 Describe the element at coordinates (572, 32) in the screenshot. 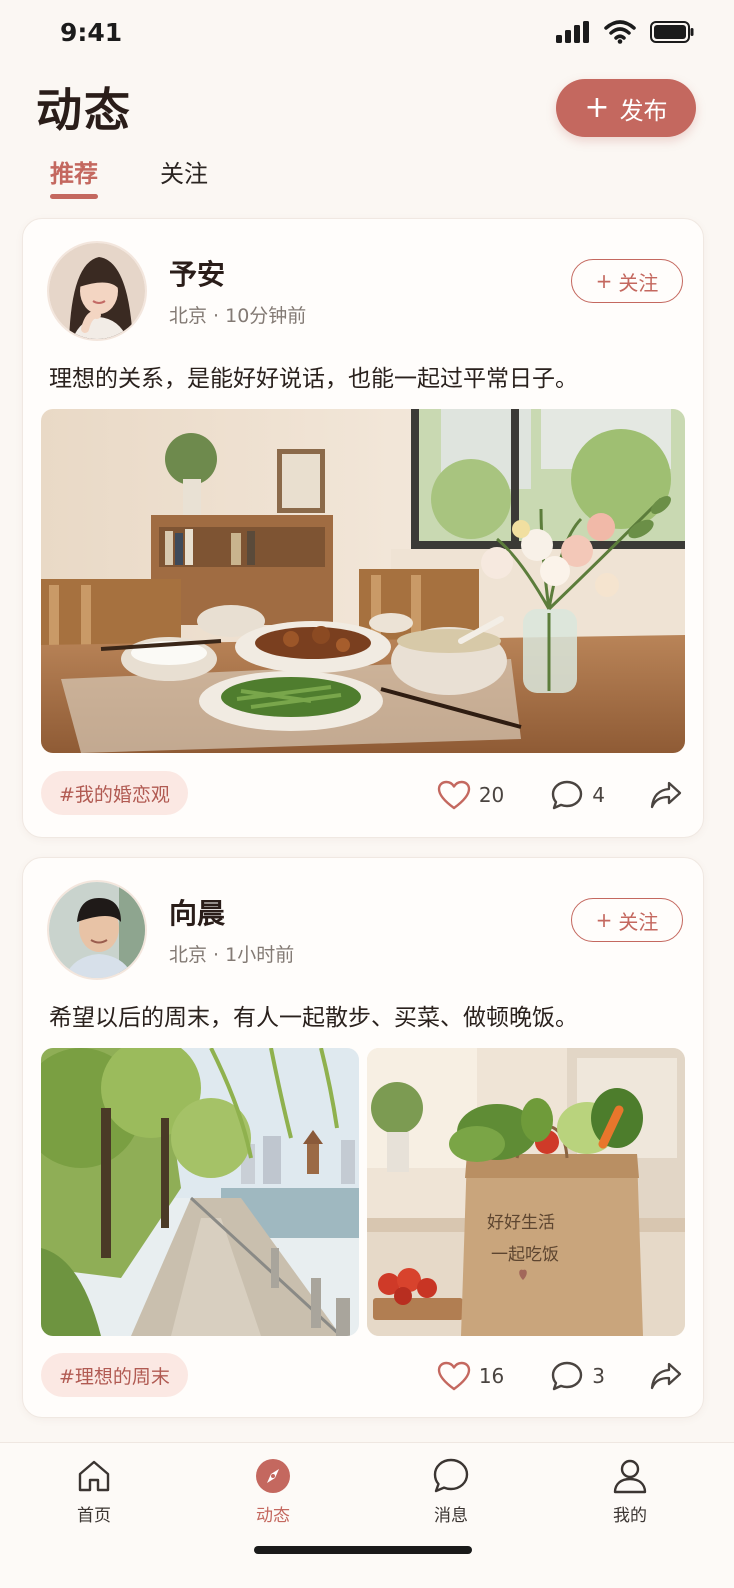

I see `signal-icon` at that location.